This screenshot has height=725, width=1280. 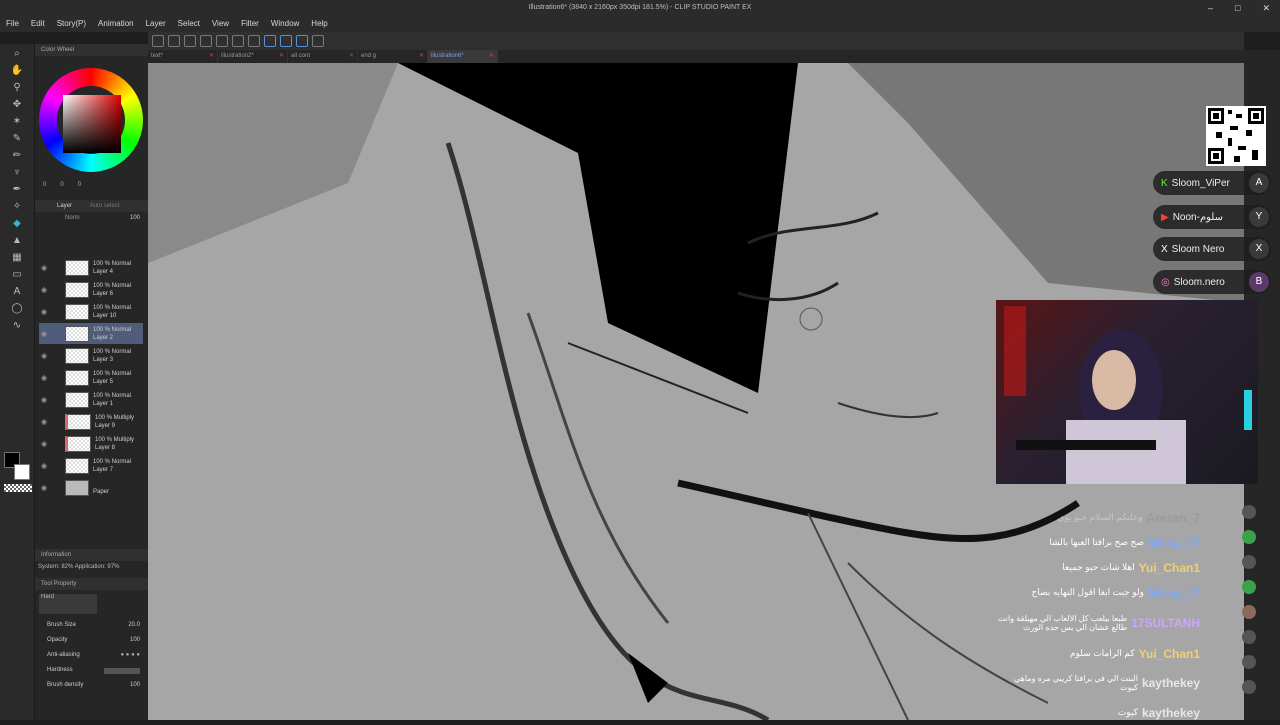 What do you see at coordinates (135, 218) in the screenshot?
I see `layer-opacity: 100` at bounding box center [135, 218].